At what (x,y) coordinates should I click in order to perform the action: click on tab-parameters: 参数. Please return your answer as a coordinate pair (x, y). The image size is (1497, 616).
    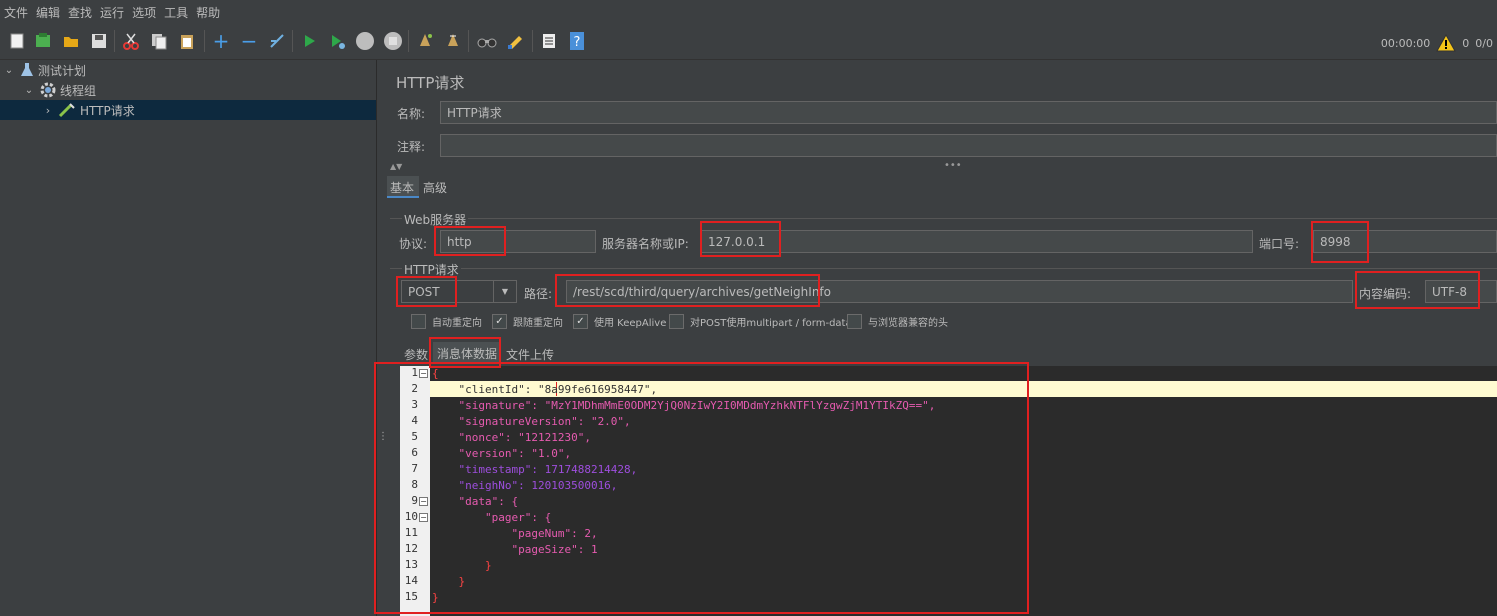
    Looking at the image, I should click on (416, 354).